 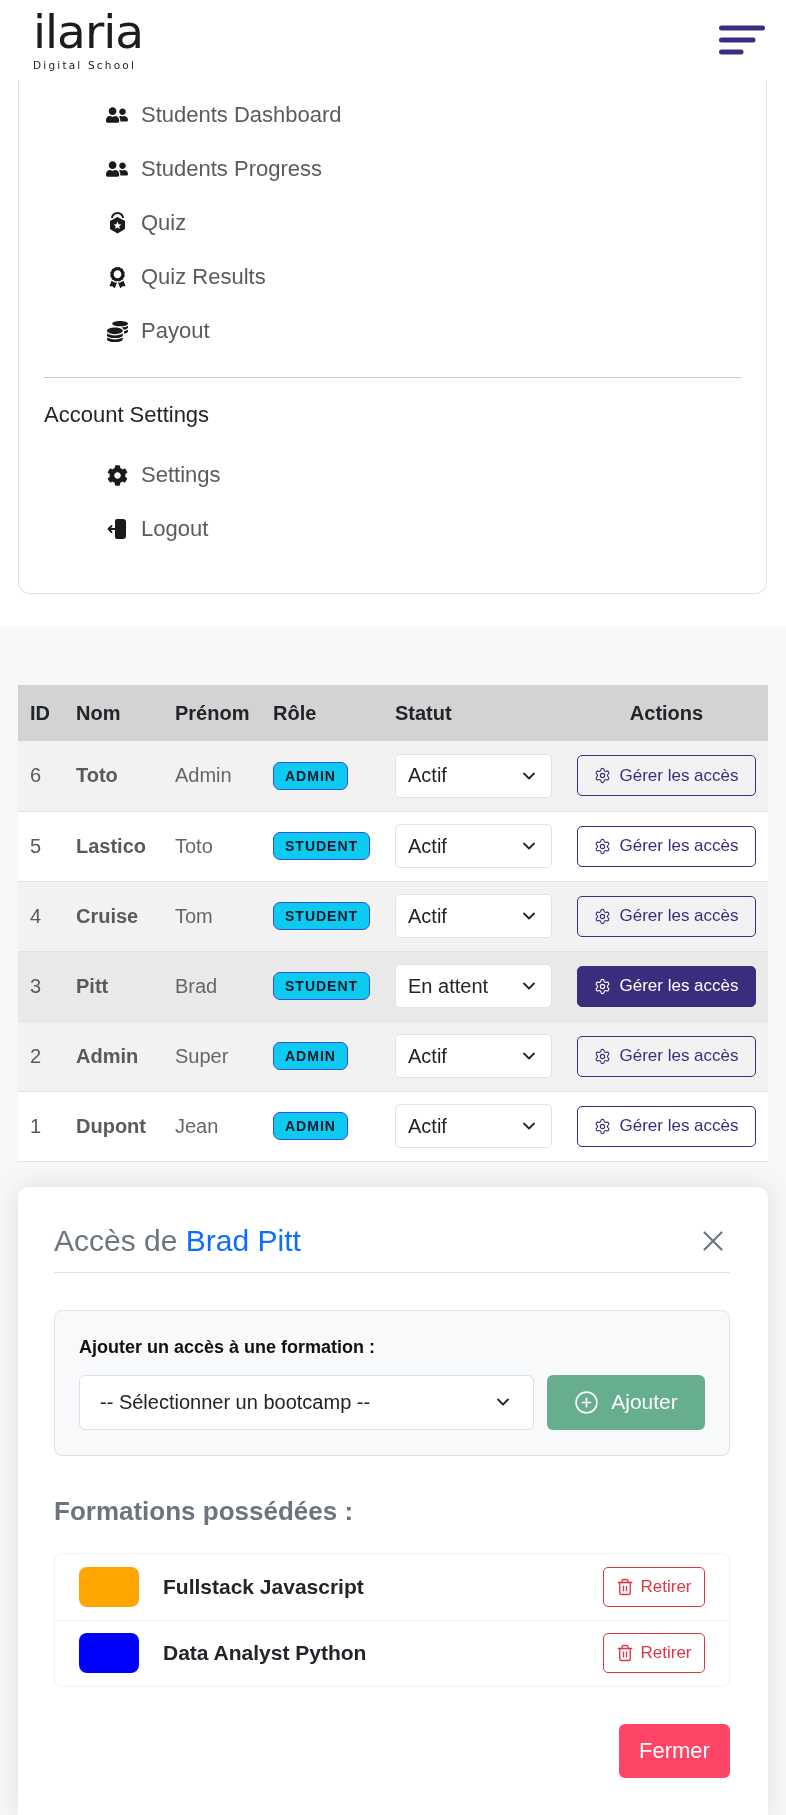 What do you see at coordinates (212, 916) in the screenshot?
I see `first-name-cell: Tom` at bounding box center [212, 916].